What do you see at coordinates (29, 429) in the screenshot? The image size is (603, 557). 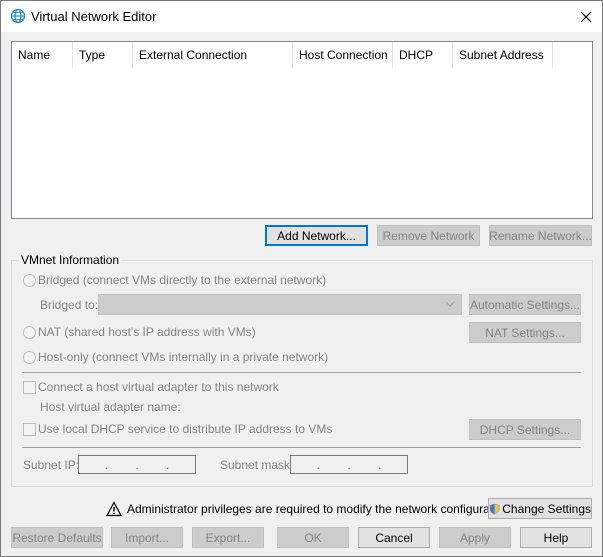 I see `dhcp-checkbox` at bounding box center [29, 429].